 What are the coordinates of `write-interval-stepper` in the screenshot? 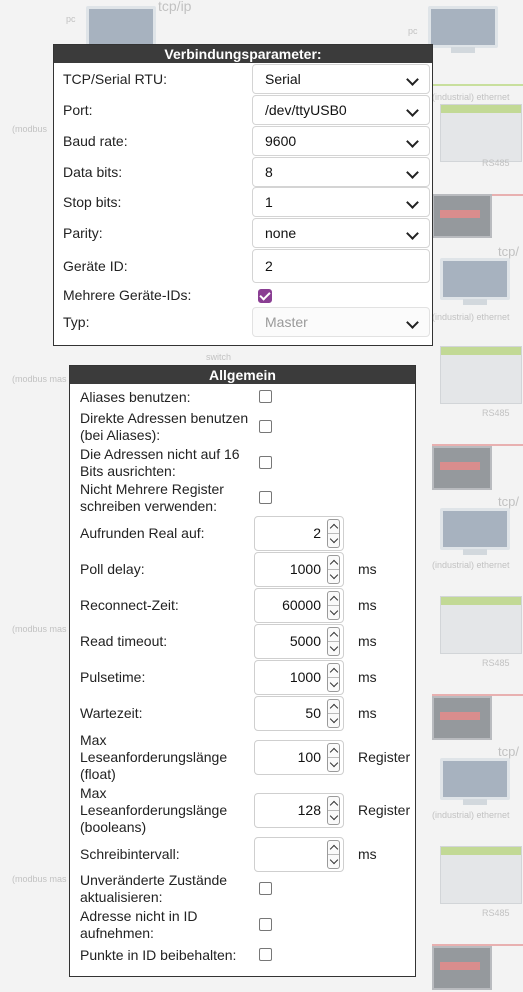 It's located at (299, 854).